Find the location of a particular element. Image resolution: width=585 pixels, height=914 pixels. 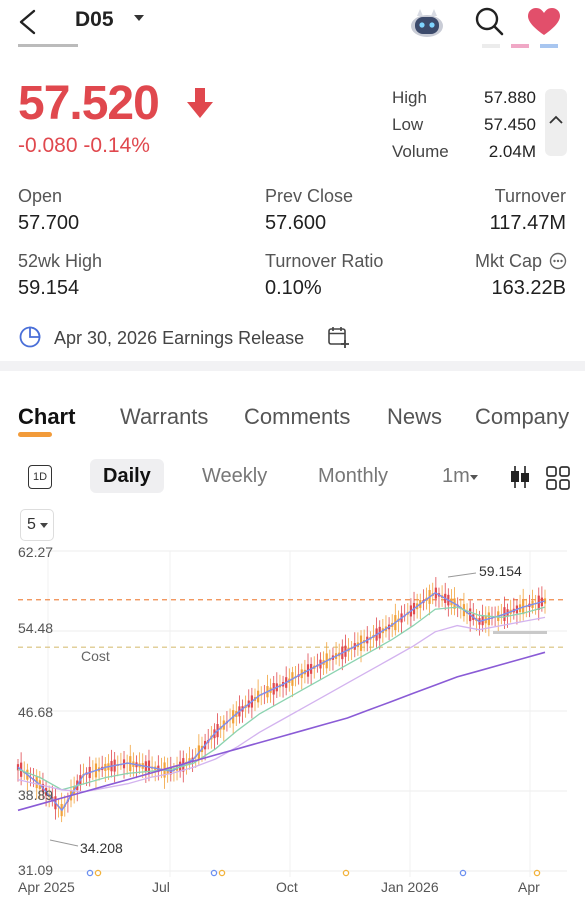

active-tab-indicator is located at coordinates (35, 434).